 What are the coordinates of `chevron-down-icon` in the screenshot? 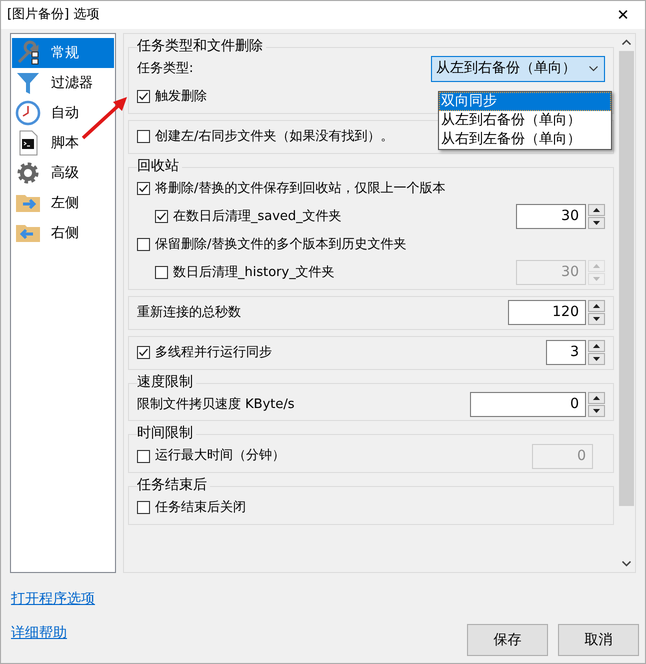 It's located at (593, 69).